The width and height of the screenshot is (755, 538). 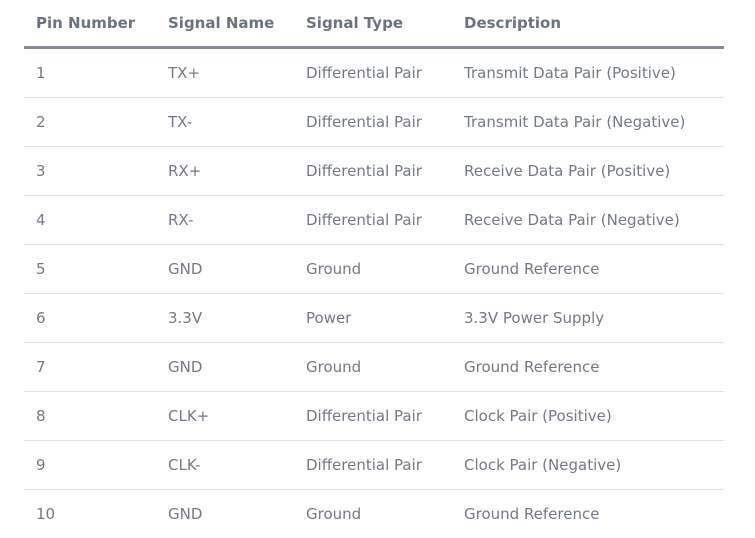 What do you see at coordinates (588, 24) in the screenshot?
I see `header-description: Description` at bounding box center [588, 24].